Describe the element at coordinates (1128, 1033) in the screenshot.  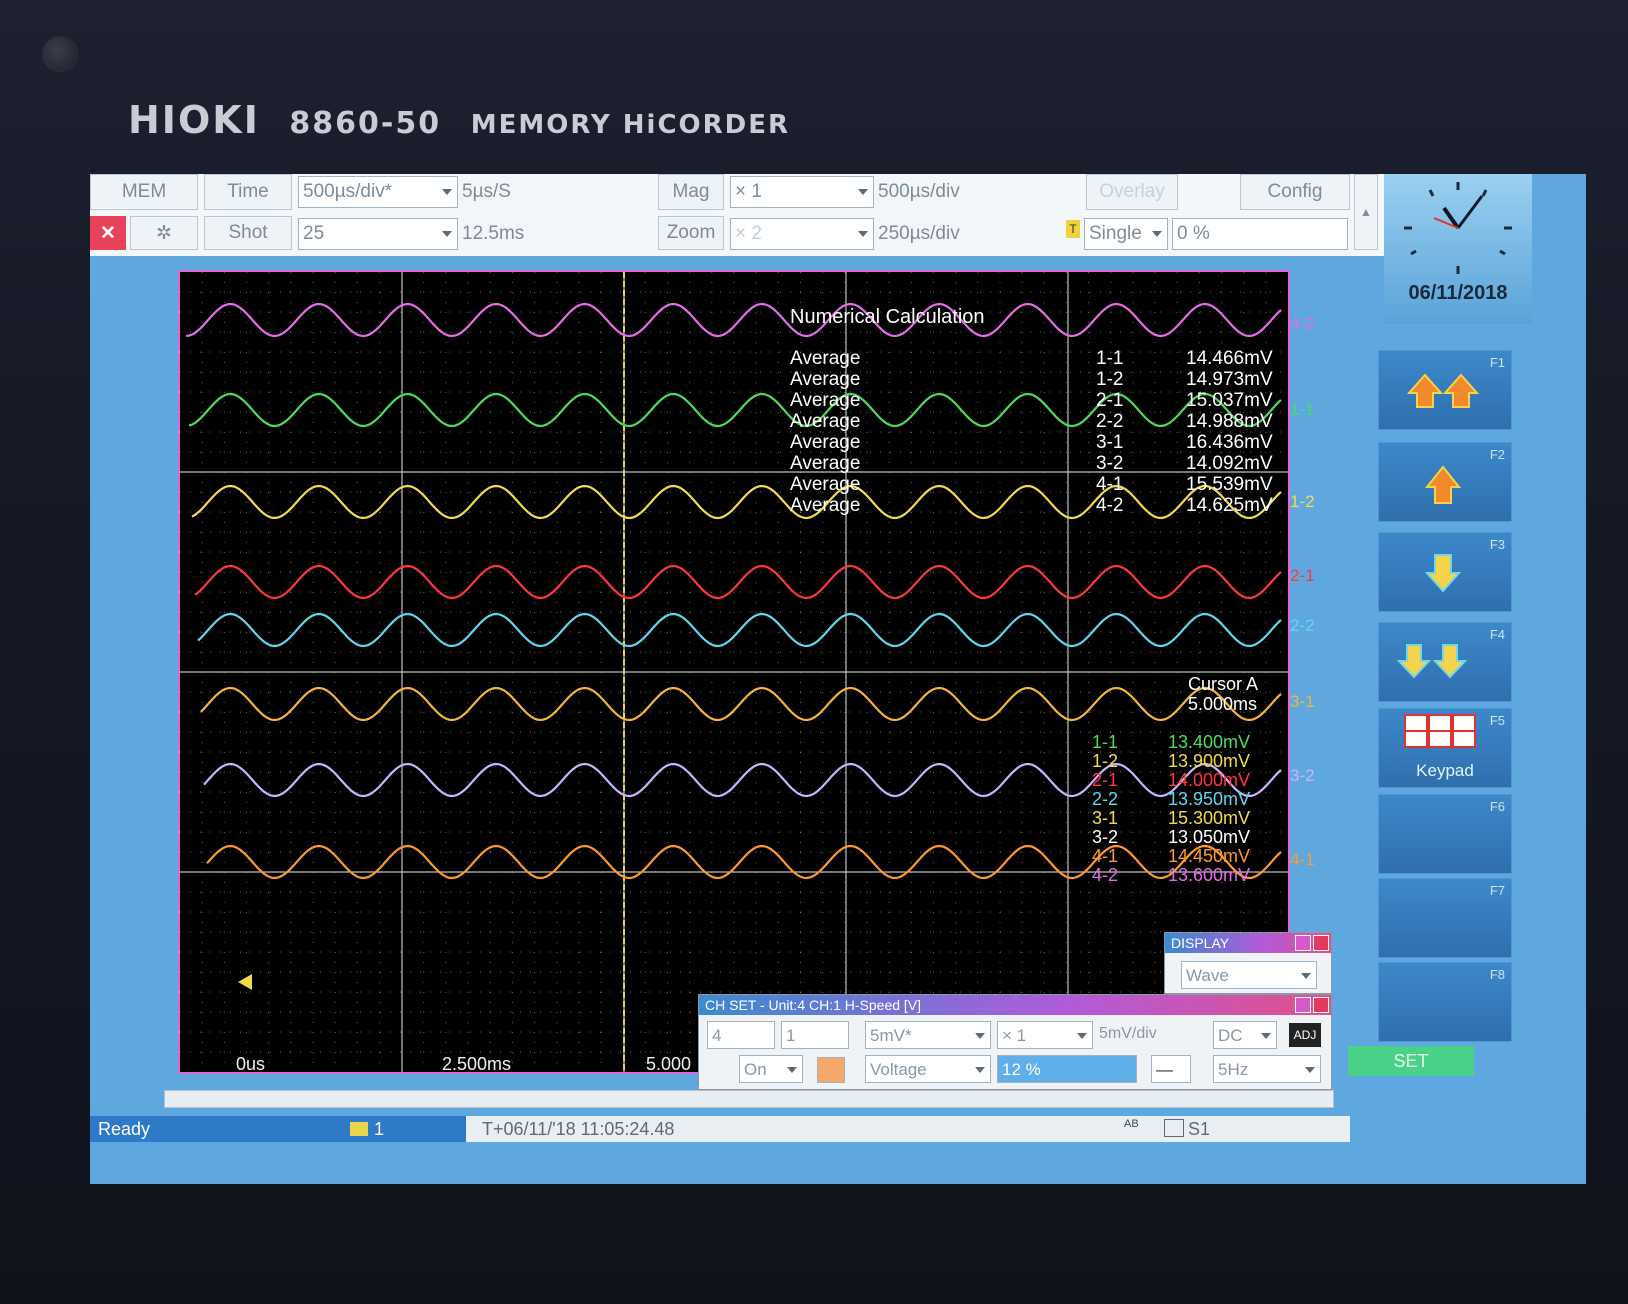
I see `range-div: 5mV/div` at that location.